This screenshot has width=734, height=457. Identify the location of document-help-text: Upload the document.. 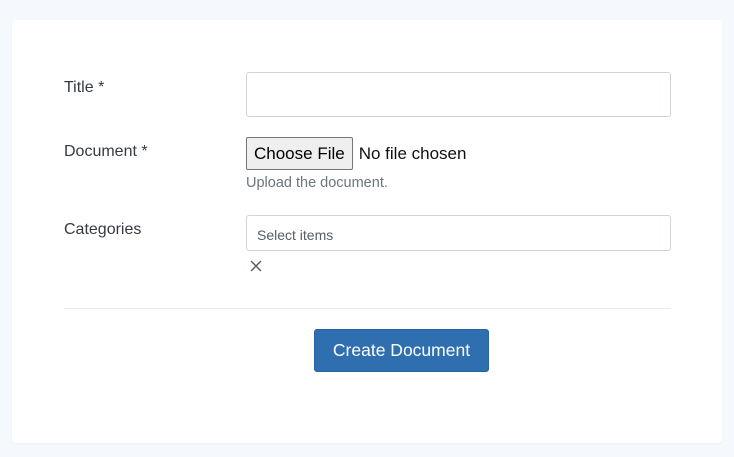
(317, 183).